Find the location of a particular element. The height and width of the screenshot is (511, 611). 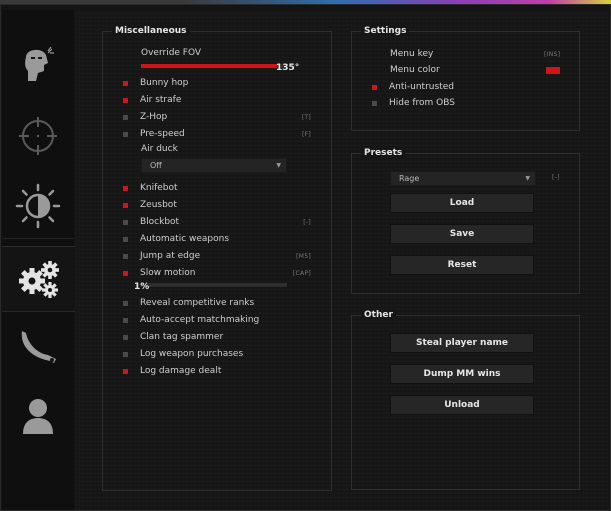

steal-player-name-button: Steal player name is located at coordinates (462, 343).